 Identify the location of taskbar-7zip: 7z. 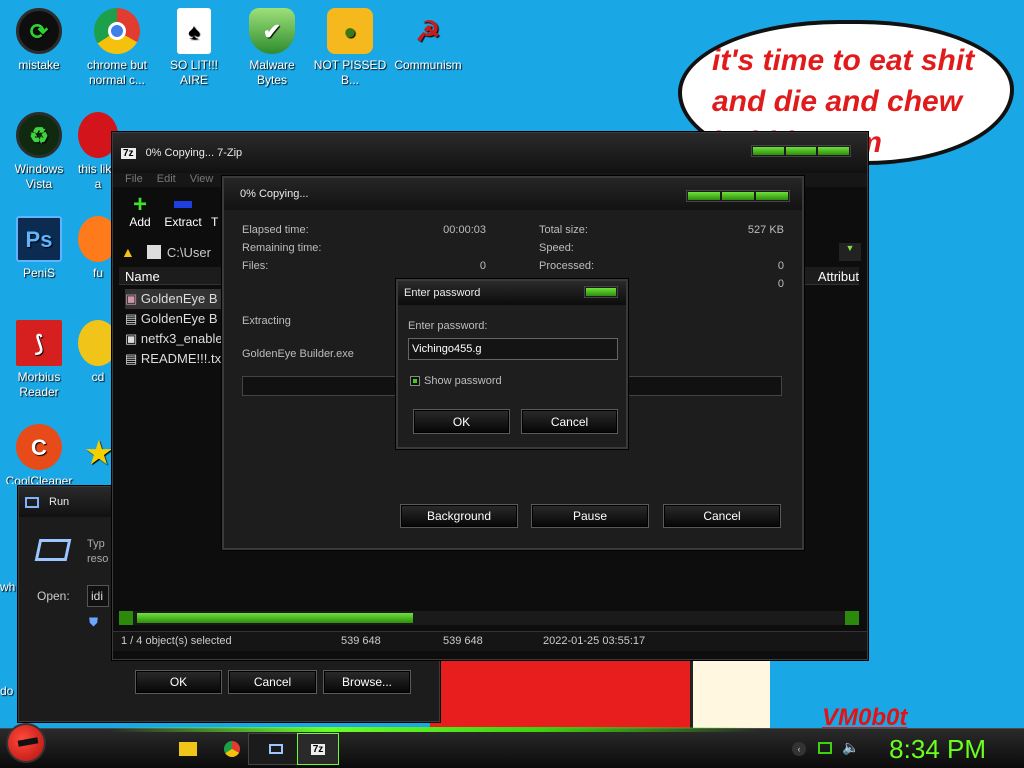
(318, 749).